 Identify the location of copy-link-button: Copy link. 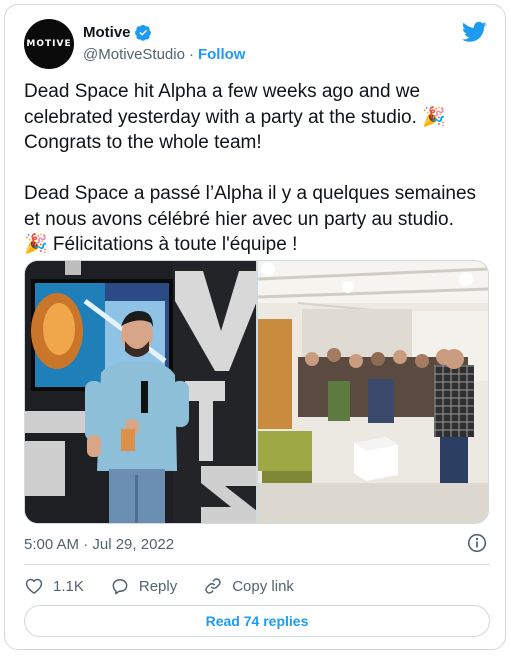
(248, 586).